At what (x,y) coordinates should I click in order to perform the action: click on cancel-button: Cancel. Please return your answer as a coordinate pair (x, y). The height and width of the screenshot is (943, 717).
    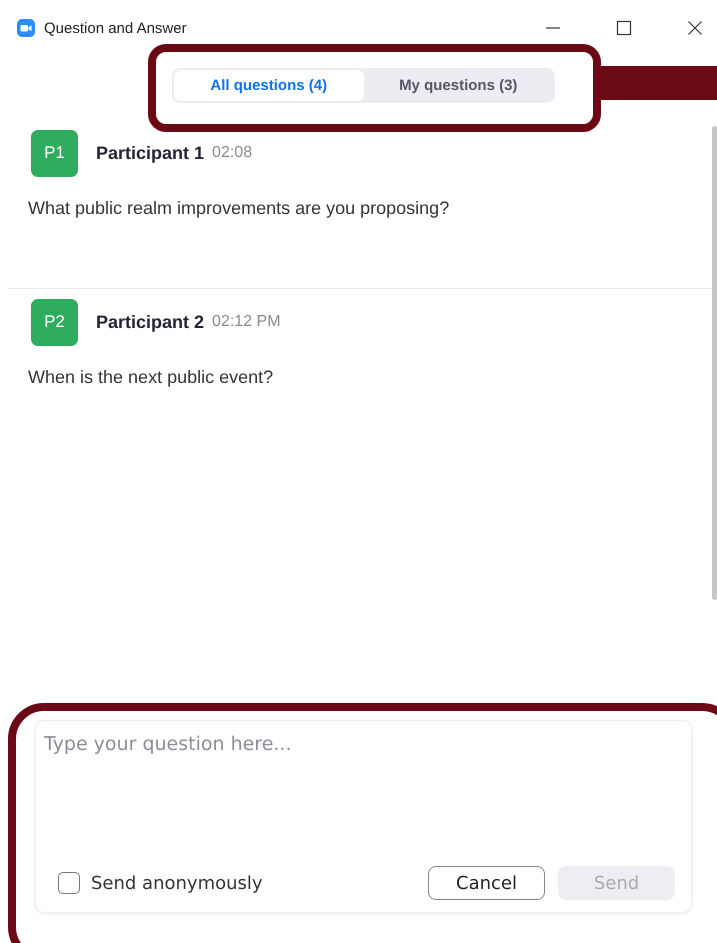
    Looking at the image, I should click on (486, 883).